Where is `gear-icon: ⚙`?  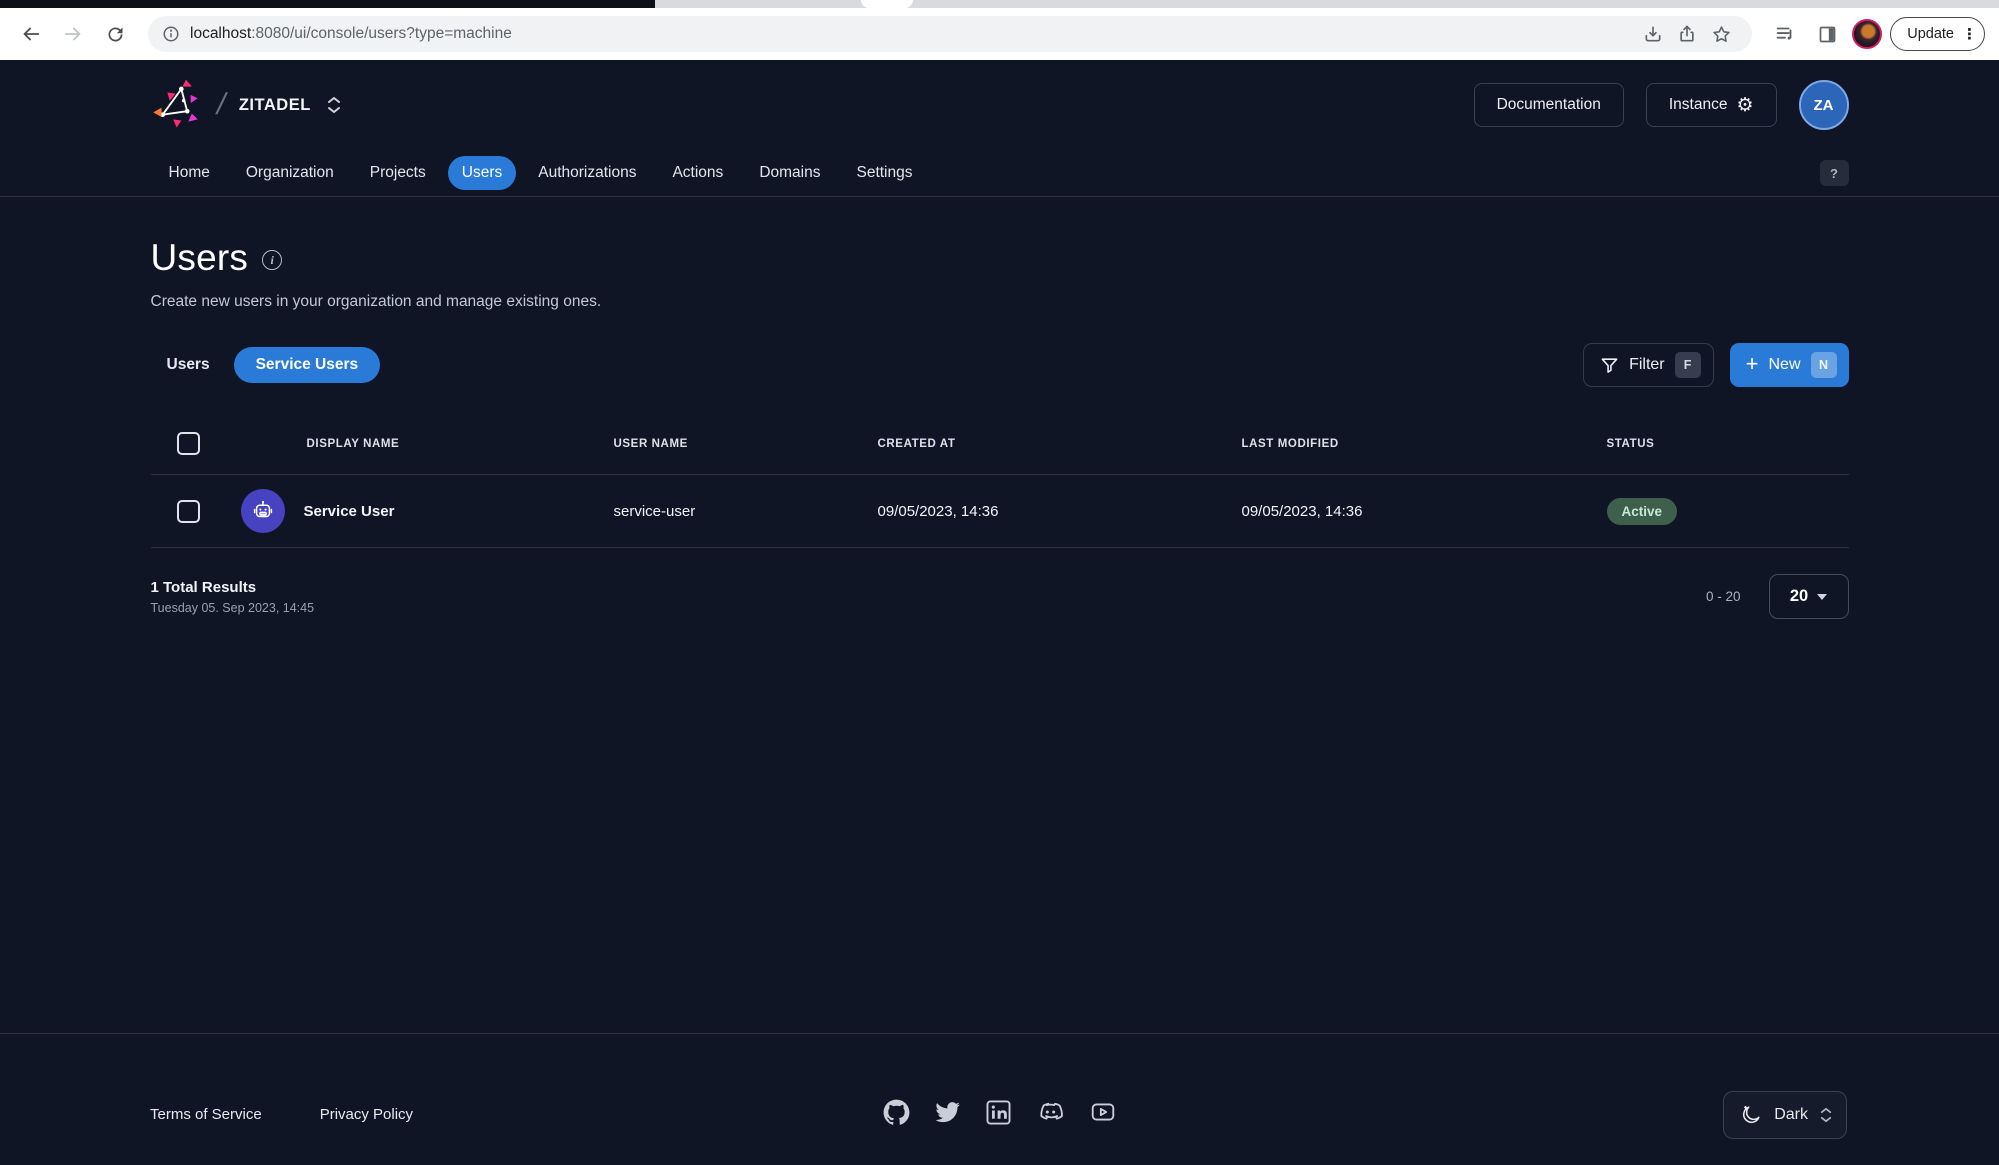
gear-icon: ⚙ is located at coordinates (1745, 104).